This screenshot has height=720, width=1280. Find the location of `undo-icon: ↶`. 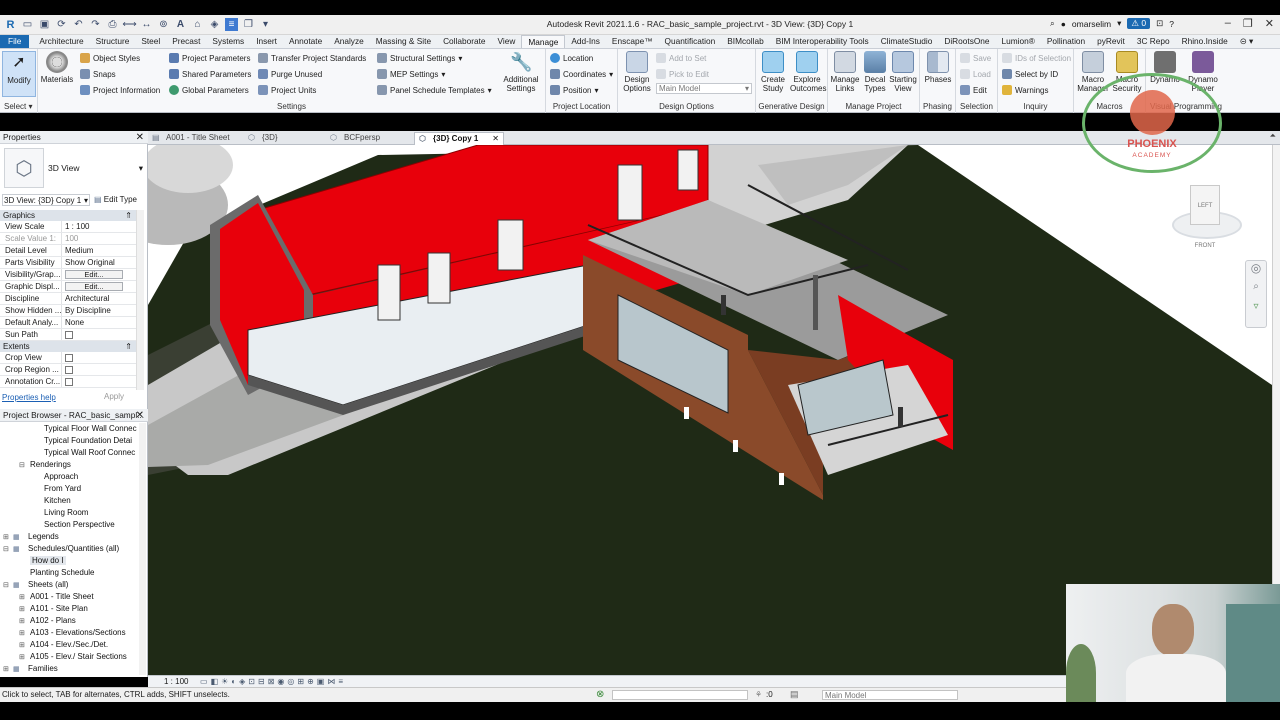

undo-icon: ↶ is located at coordinates (78, 24).